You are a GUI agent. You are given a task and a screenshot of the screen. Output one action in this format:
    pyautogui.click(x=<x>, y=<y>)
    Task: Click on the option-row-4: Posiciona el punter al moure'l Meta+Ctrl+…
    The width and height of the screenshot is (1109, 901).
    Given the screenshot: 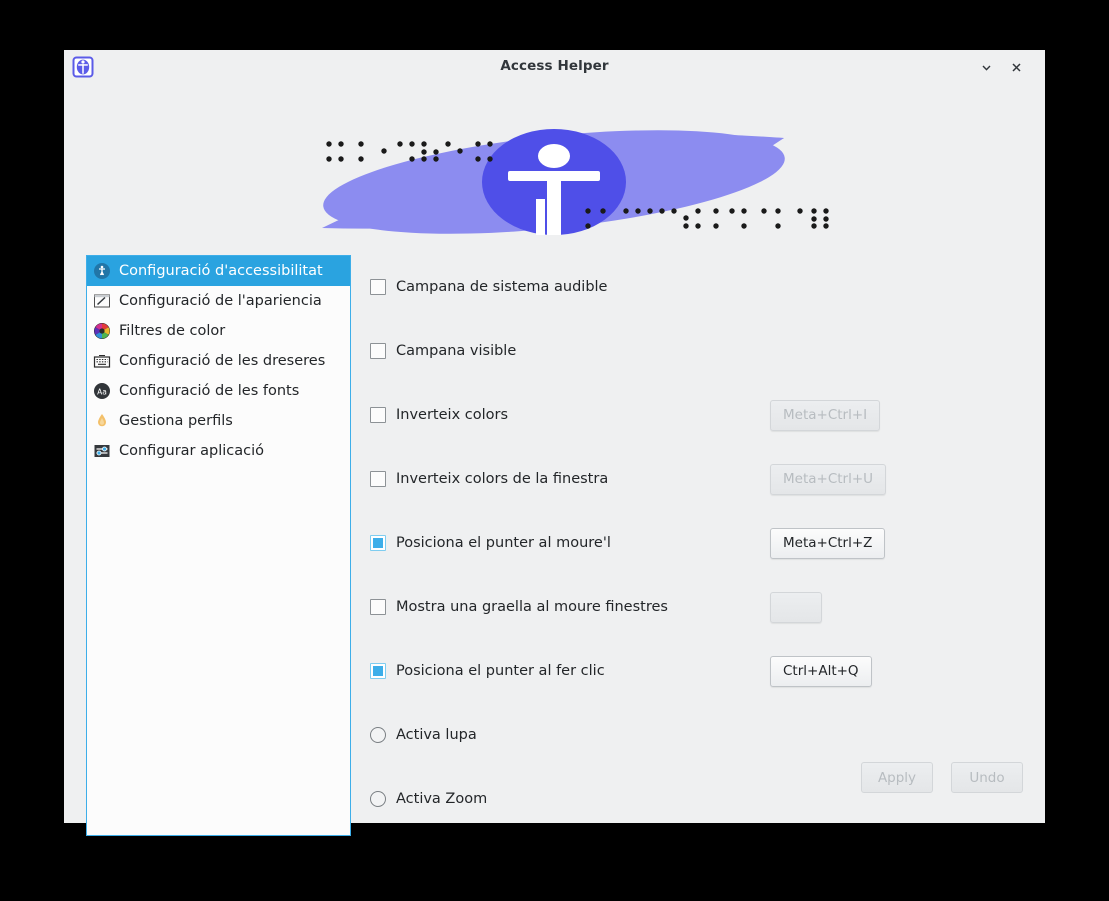 What is the action you would take?
    pyautogui.click(x=696, y=543)
    